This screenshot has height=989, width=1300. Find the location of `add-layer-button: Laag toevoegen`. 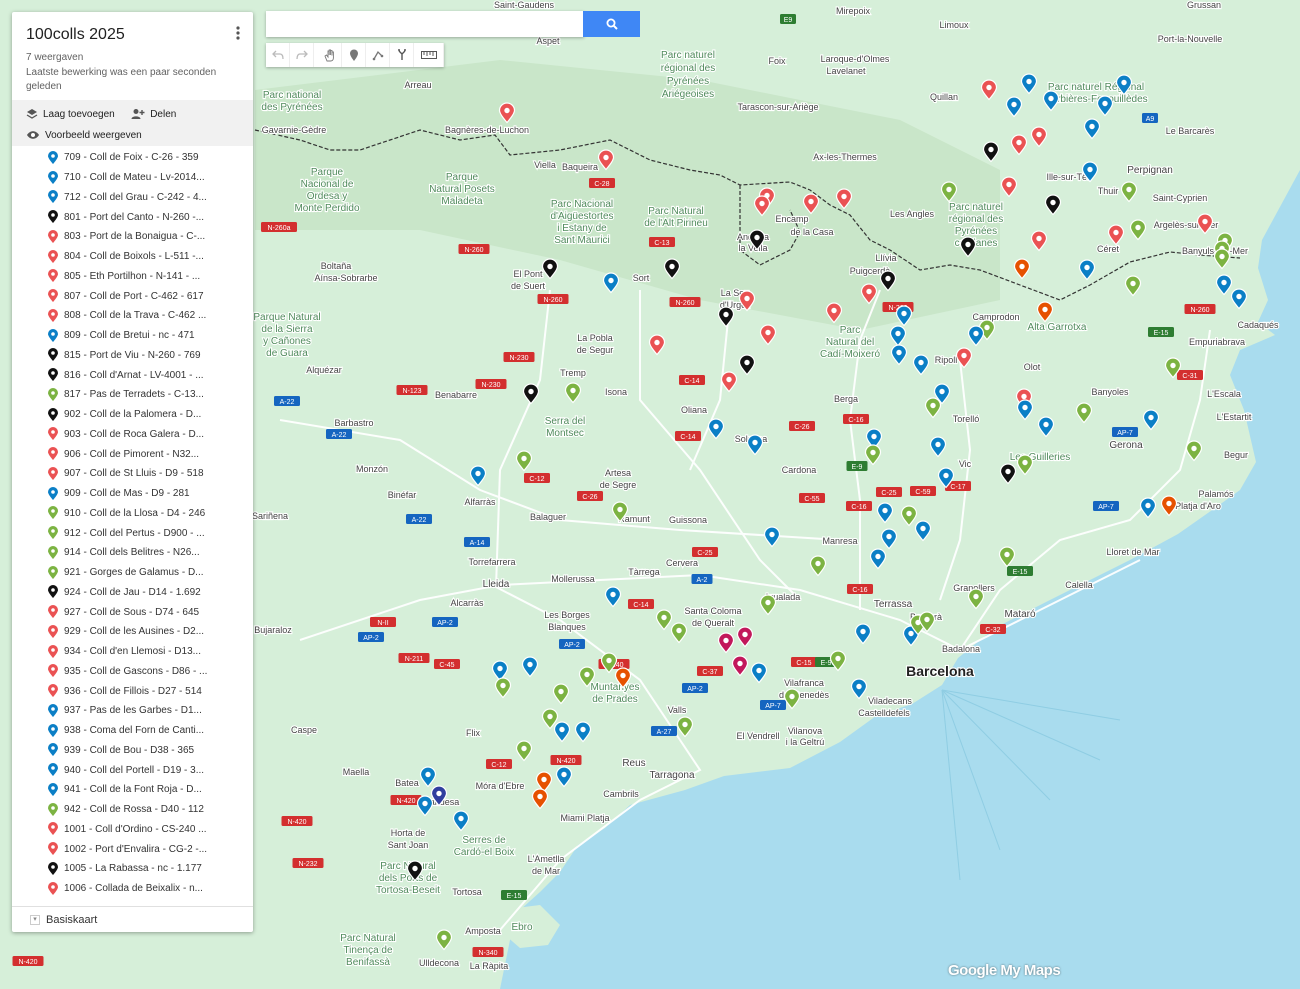

add-layer-button: Laag toevoegen is located at coordinates (70, 114).